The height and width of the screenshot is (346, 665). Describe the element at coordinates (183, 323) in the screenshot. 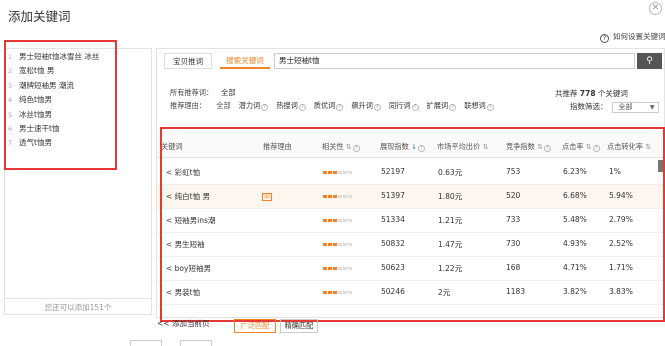

I see `add-current-page: << 添加当前页` at that location.